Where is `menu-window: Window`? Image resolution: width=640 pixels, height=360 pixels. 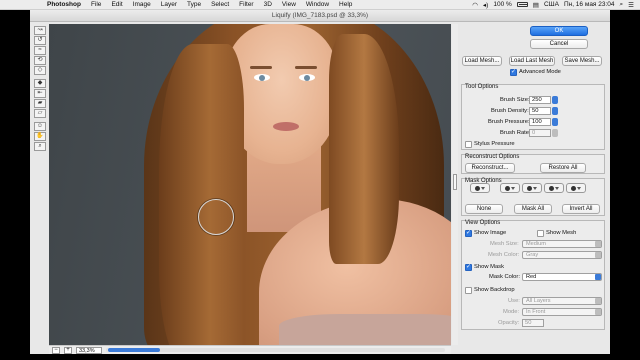
menu-window: Window is located at coordinates (317, 4).